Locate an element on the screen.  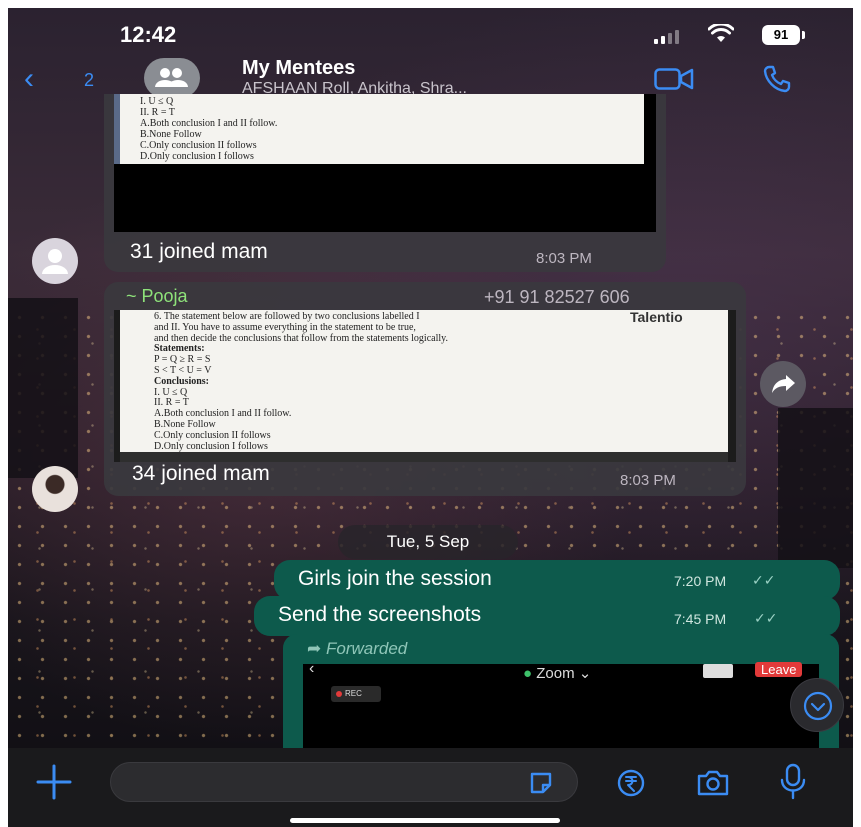
wifi-icon is located at coordinates (721, 33).